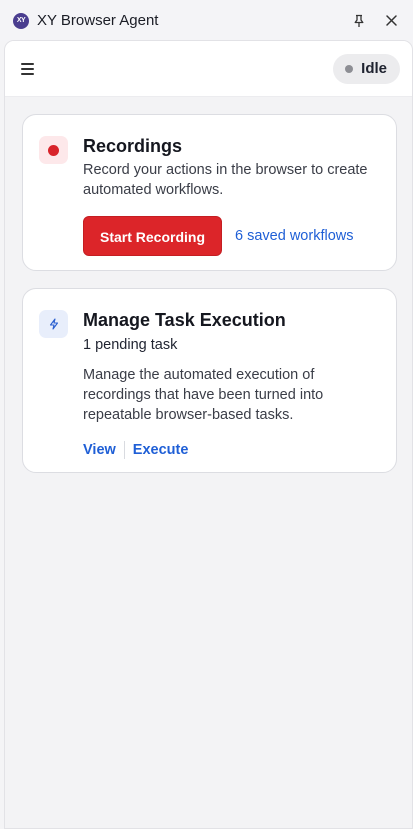  Describe the element at coordinates (133, 146) in the screenshot. I see `recordings-title: Recordings` at that location.